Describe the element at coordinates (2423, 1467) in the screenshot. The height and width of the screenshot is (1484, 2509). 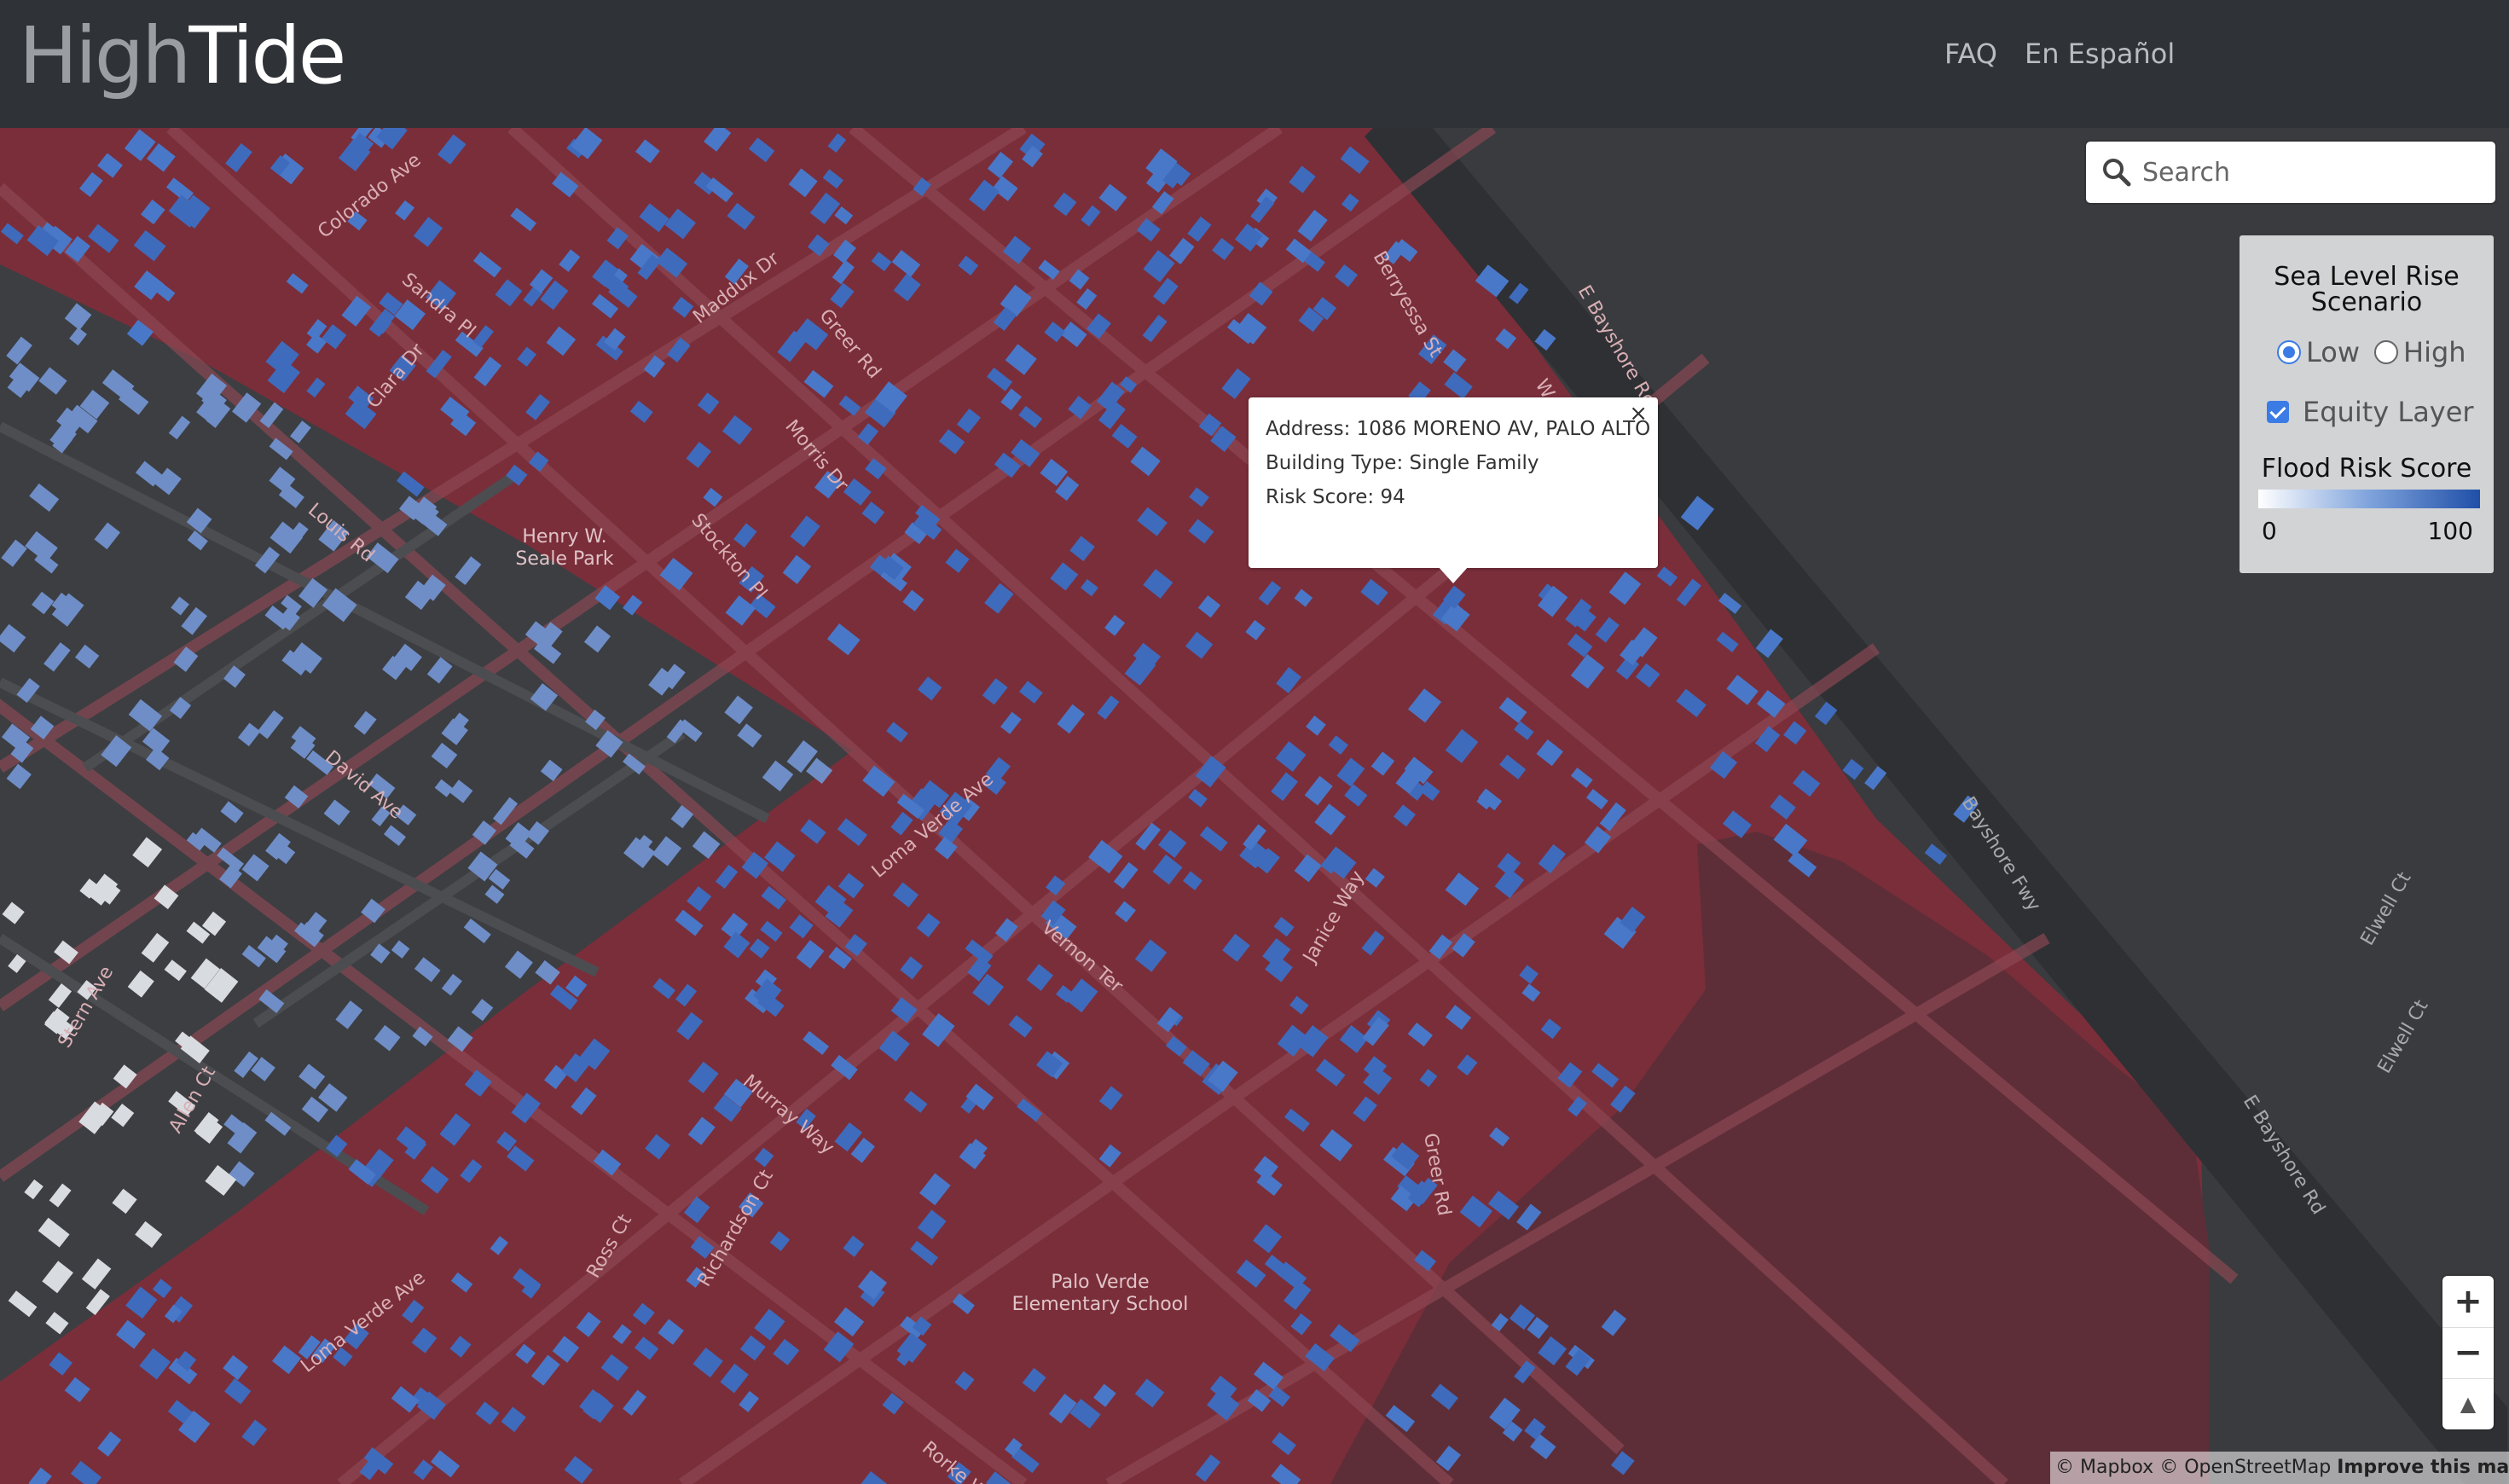
I see `improve-map-link: Improve this map` at that location.